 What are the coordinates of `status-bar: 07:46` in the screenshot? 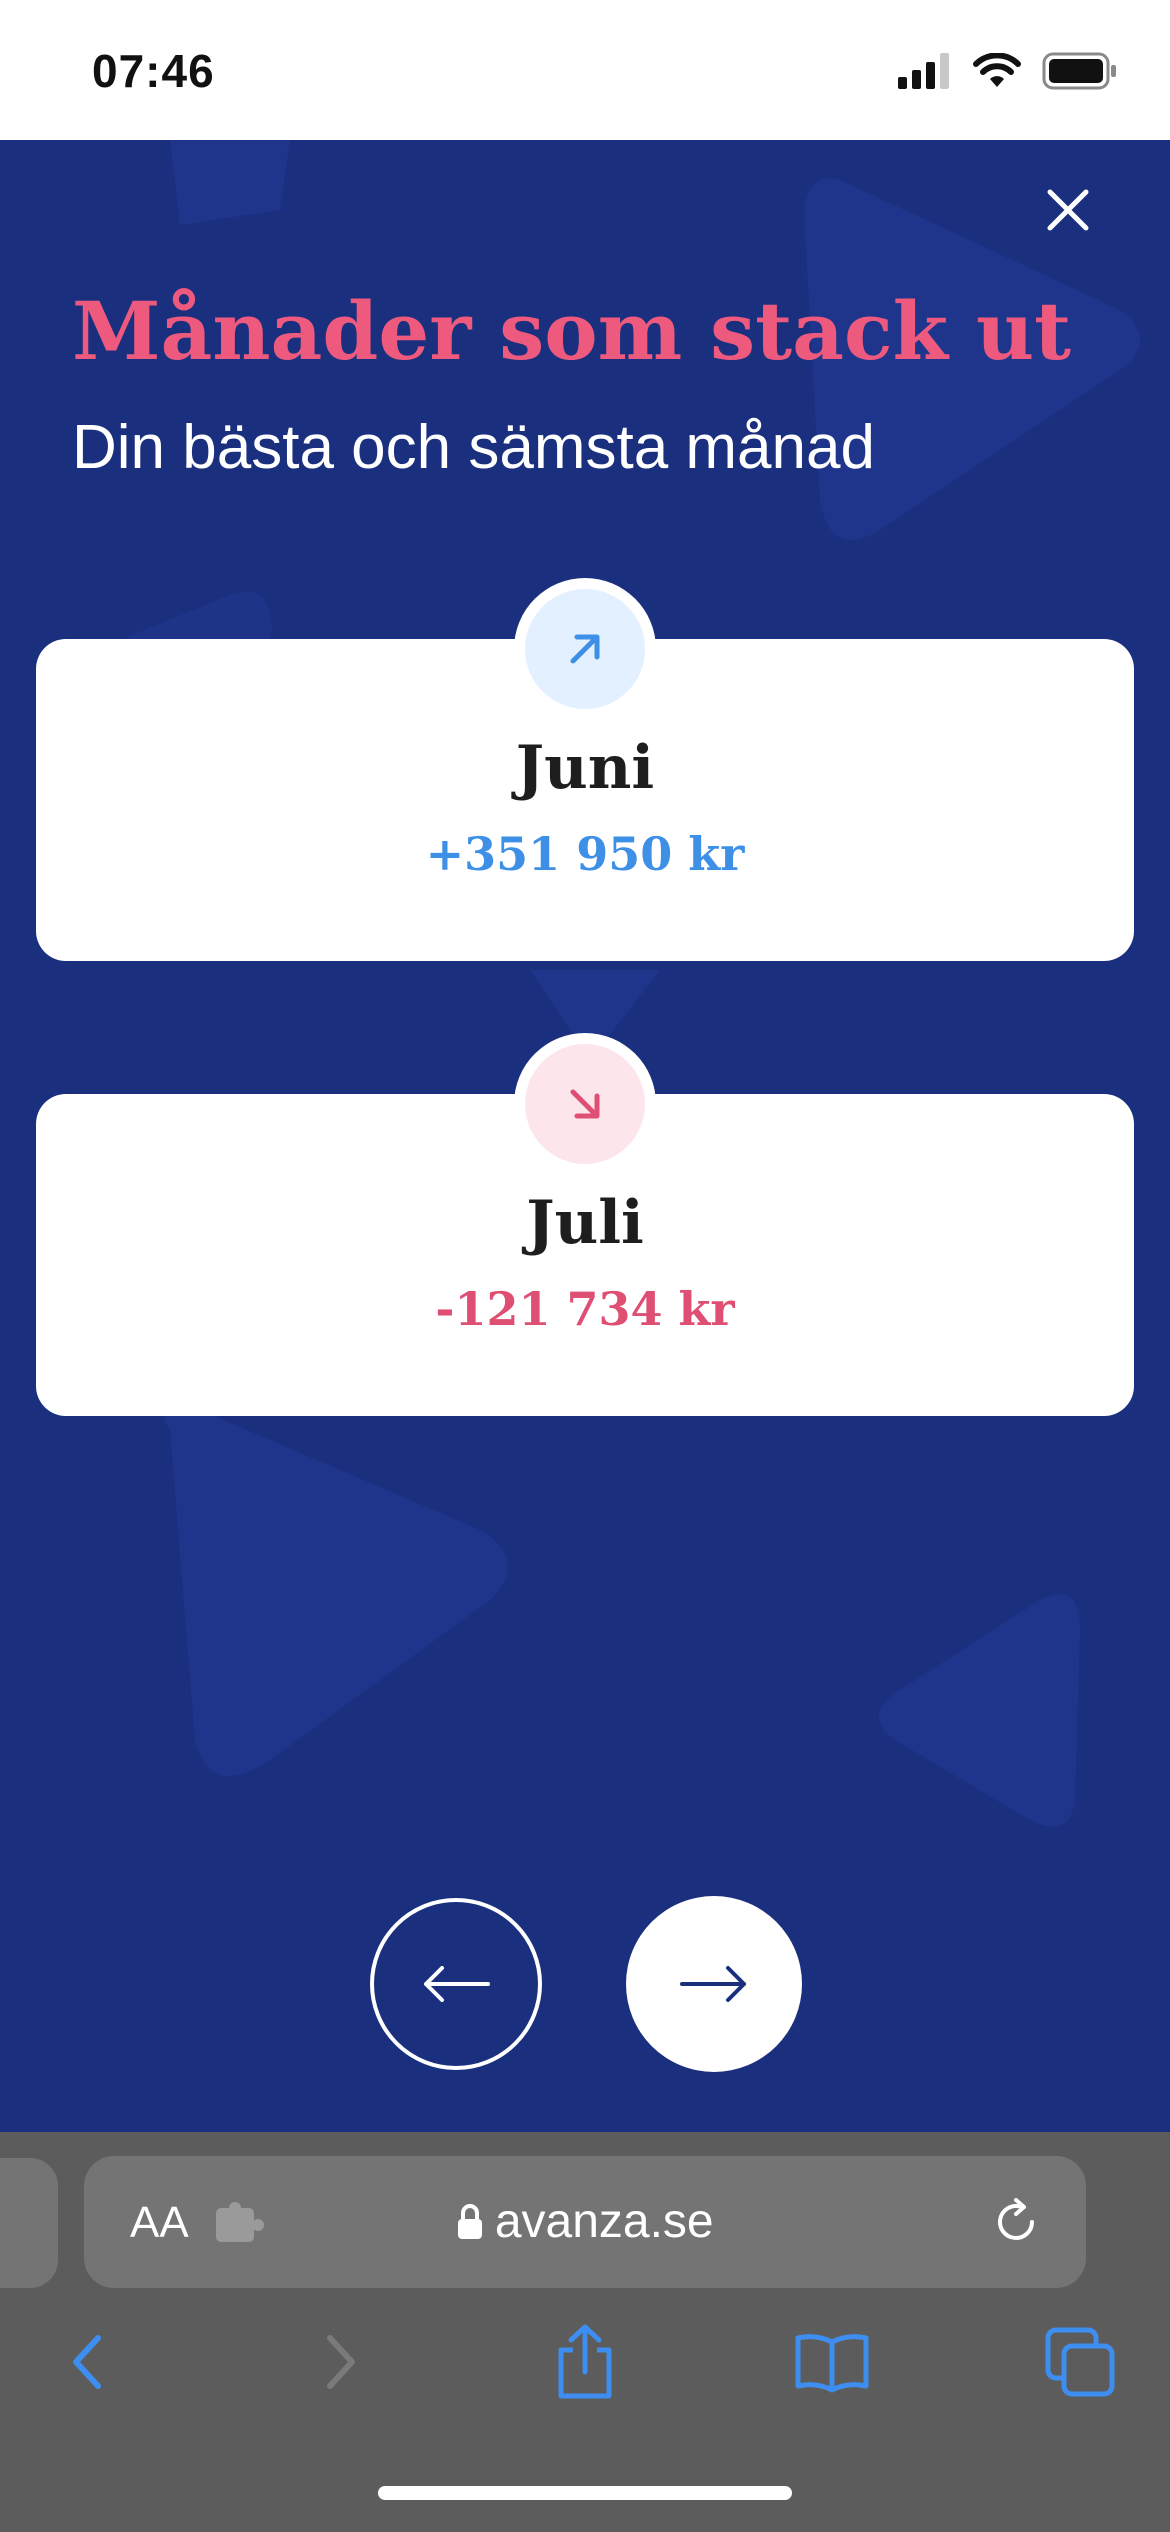 It's located at (585, 70).